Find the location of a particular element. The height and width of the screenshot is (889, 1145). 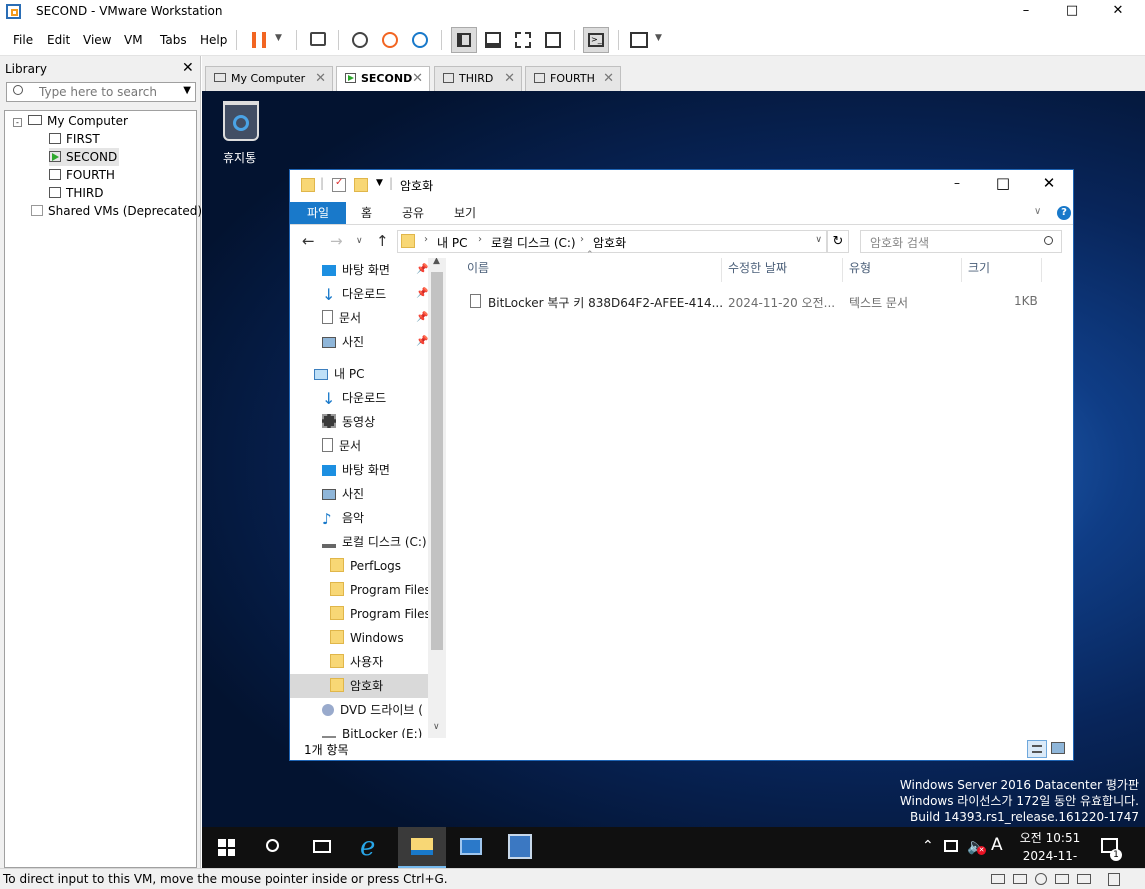

nav-quick-downloads: ↓ 다운로드 is located at coordinates (354, 294).